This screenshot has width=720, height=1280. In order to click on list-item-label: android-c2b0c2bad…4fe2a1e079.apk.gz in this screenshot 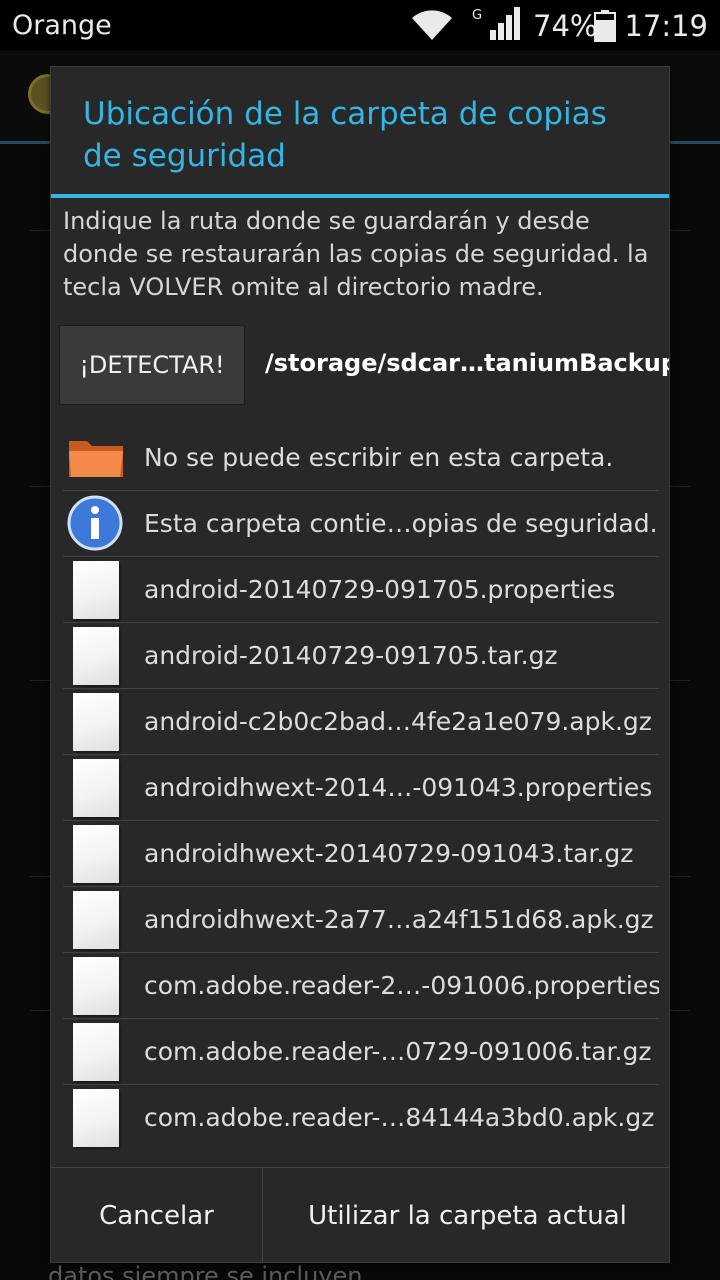, I will do `click(398, 721)`.